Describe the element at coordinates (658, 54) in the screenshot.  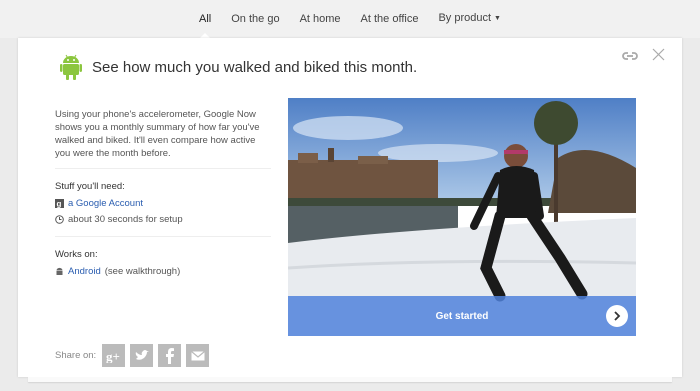
I see `close-icon` at that location.